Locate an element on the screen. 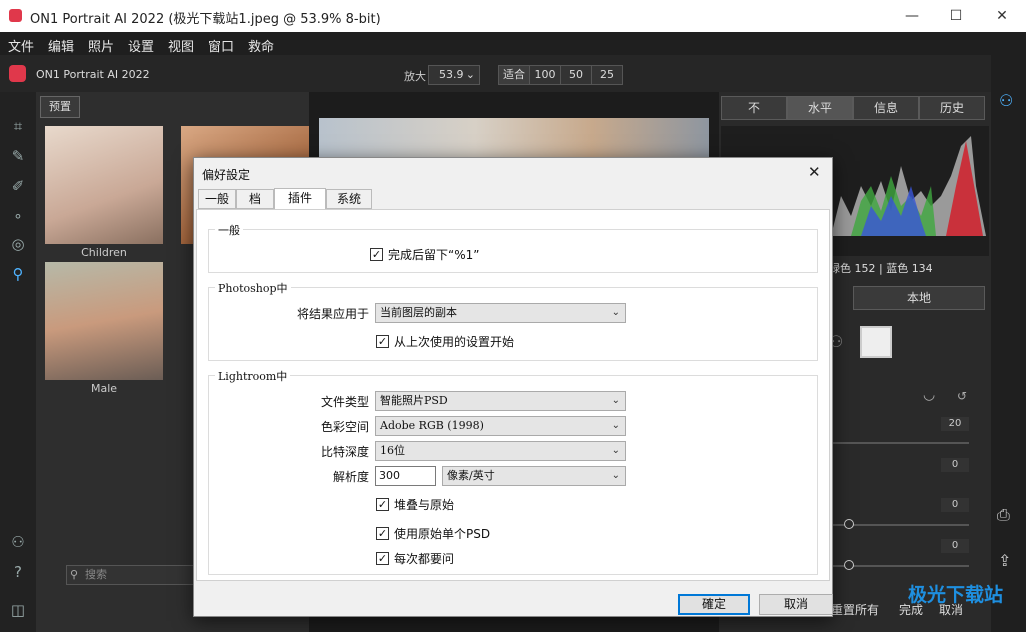 The width and height of the screenshot is (1026, 632). file-type-select: 智能照片PSD ⌄ is located at coordinates (500, 401).